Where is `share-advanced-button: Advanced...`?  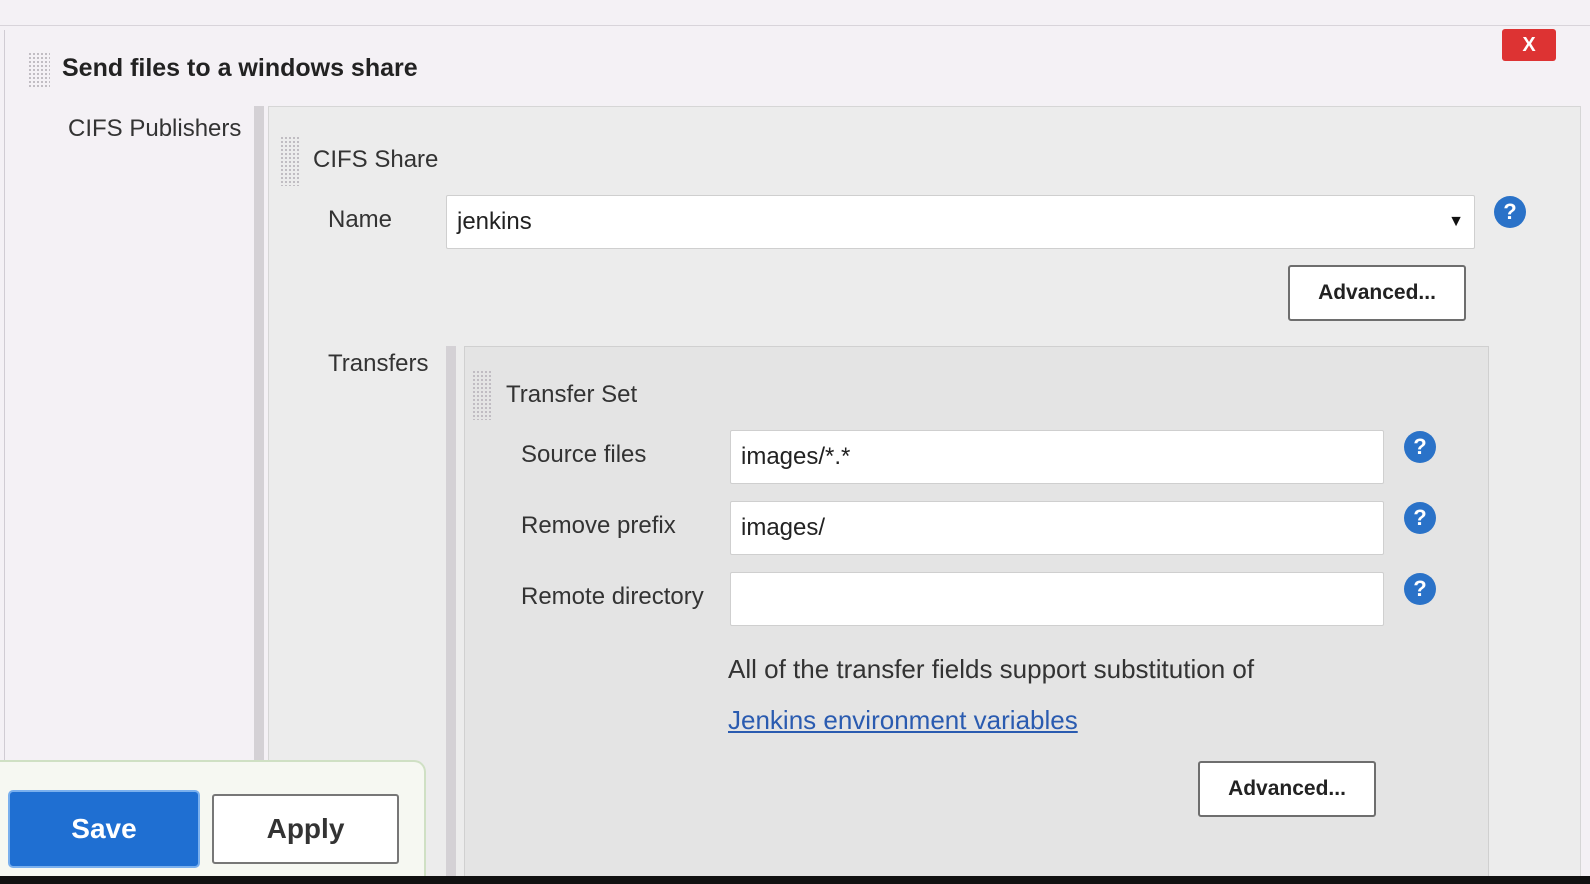 share-advanced-button: Advanced... is located at coordinates (1377, 293).